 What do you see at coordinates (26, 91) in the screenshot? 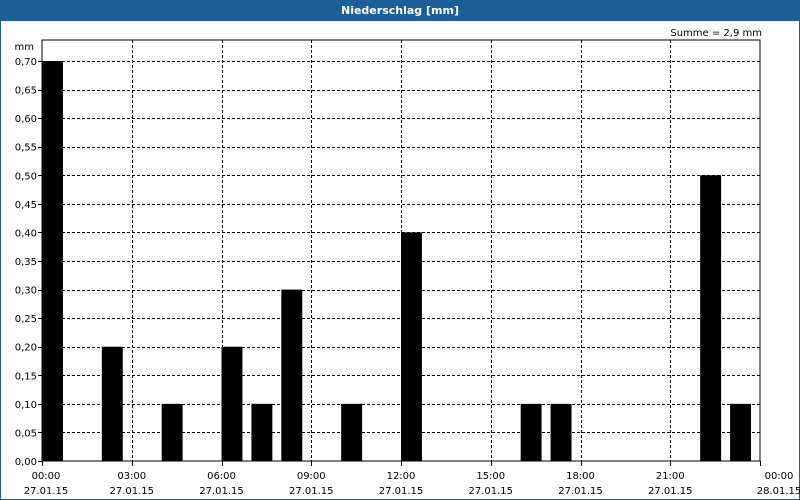
I see `y-tick-label: 0,65` at bounding box center [26, 91].